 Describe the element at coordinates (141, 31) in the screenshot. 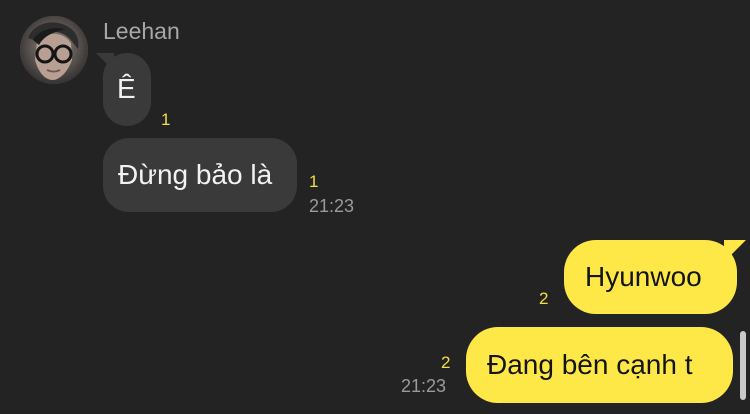

I see `sender-name: Leehan` at that location.